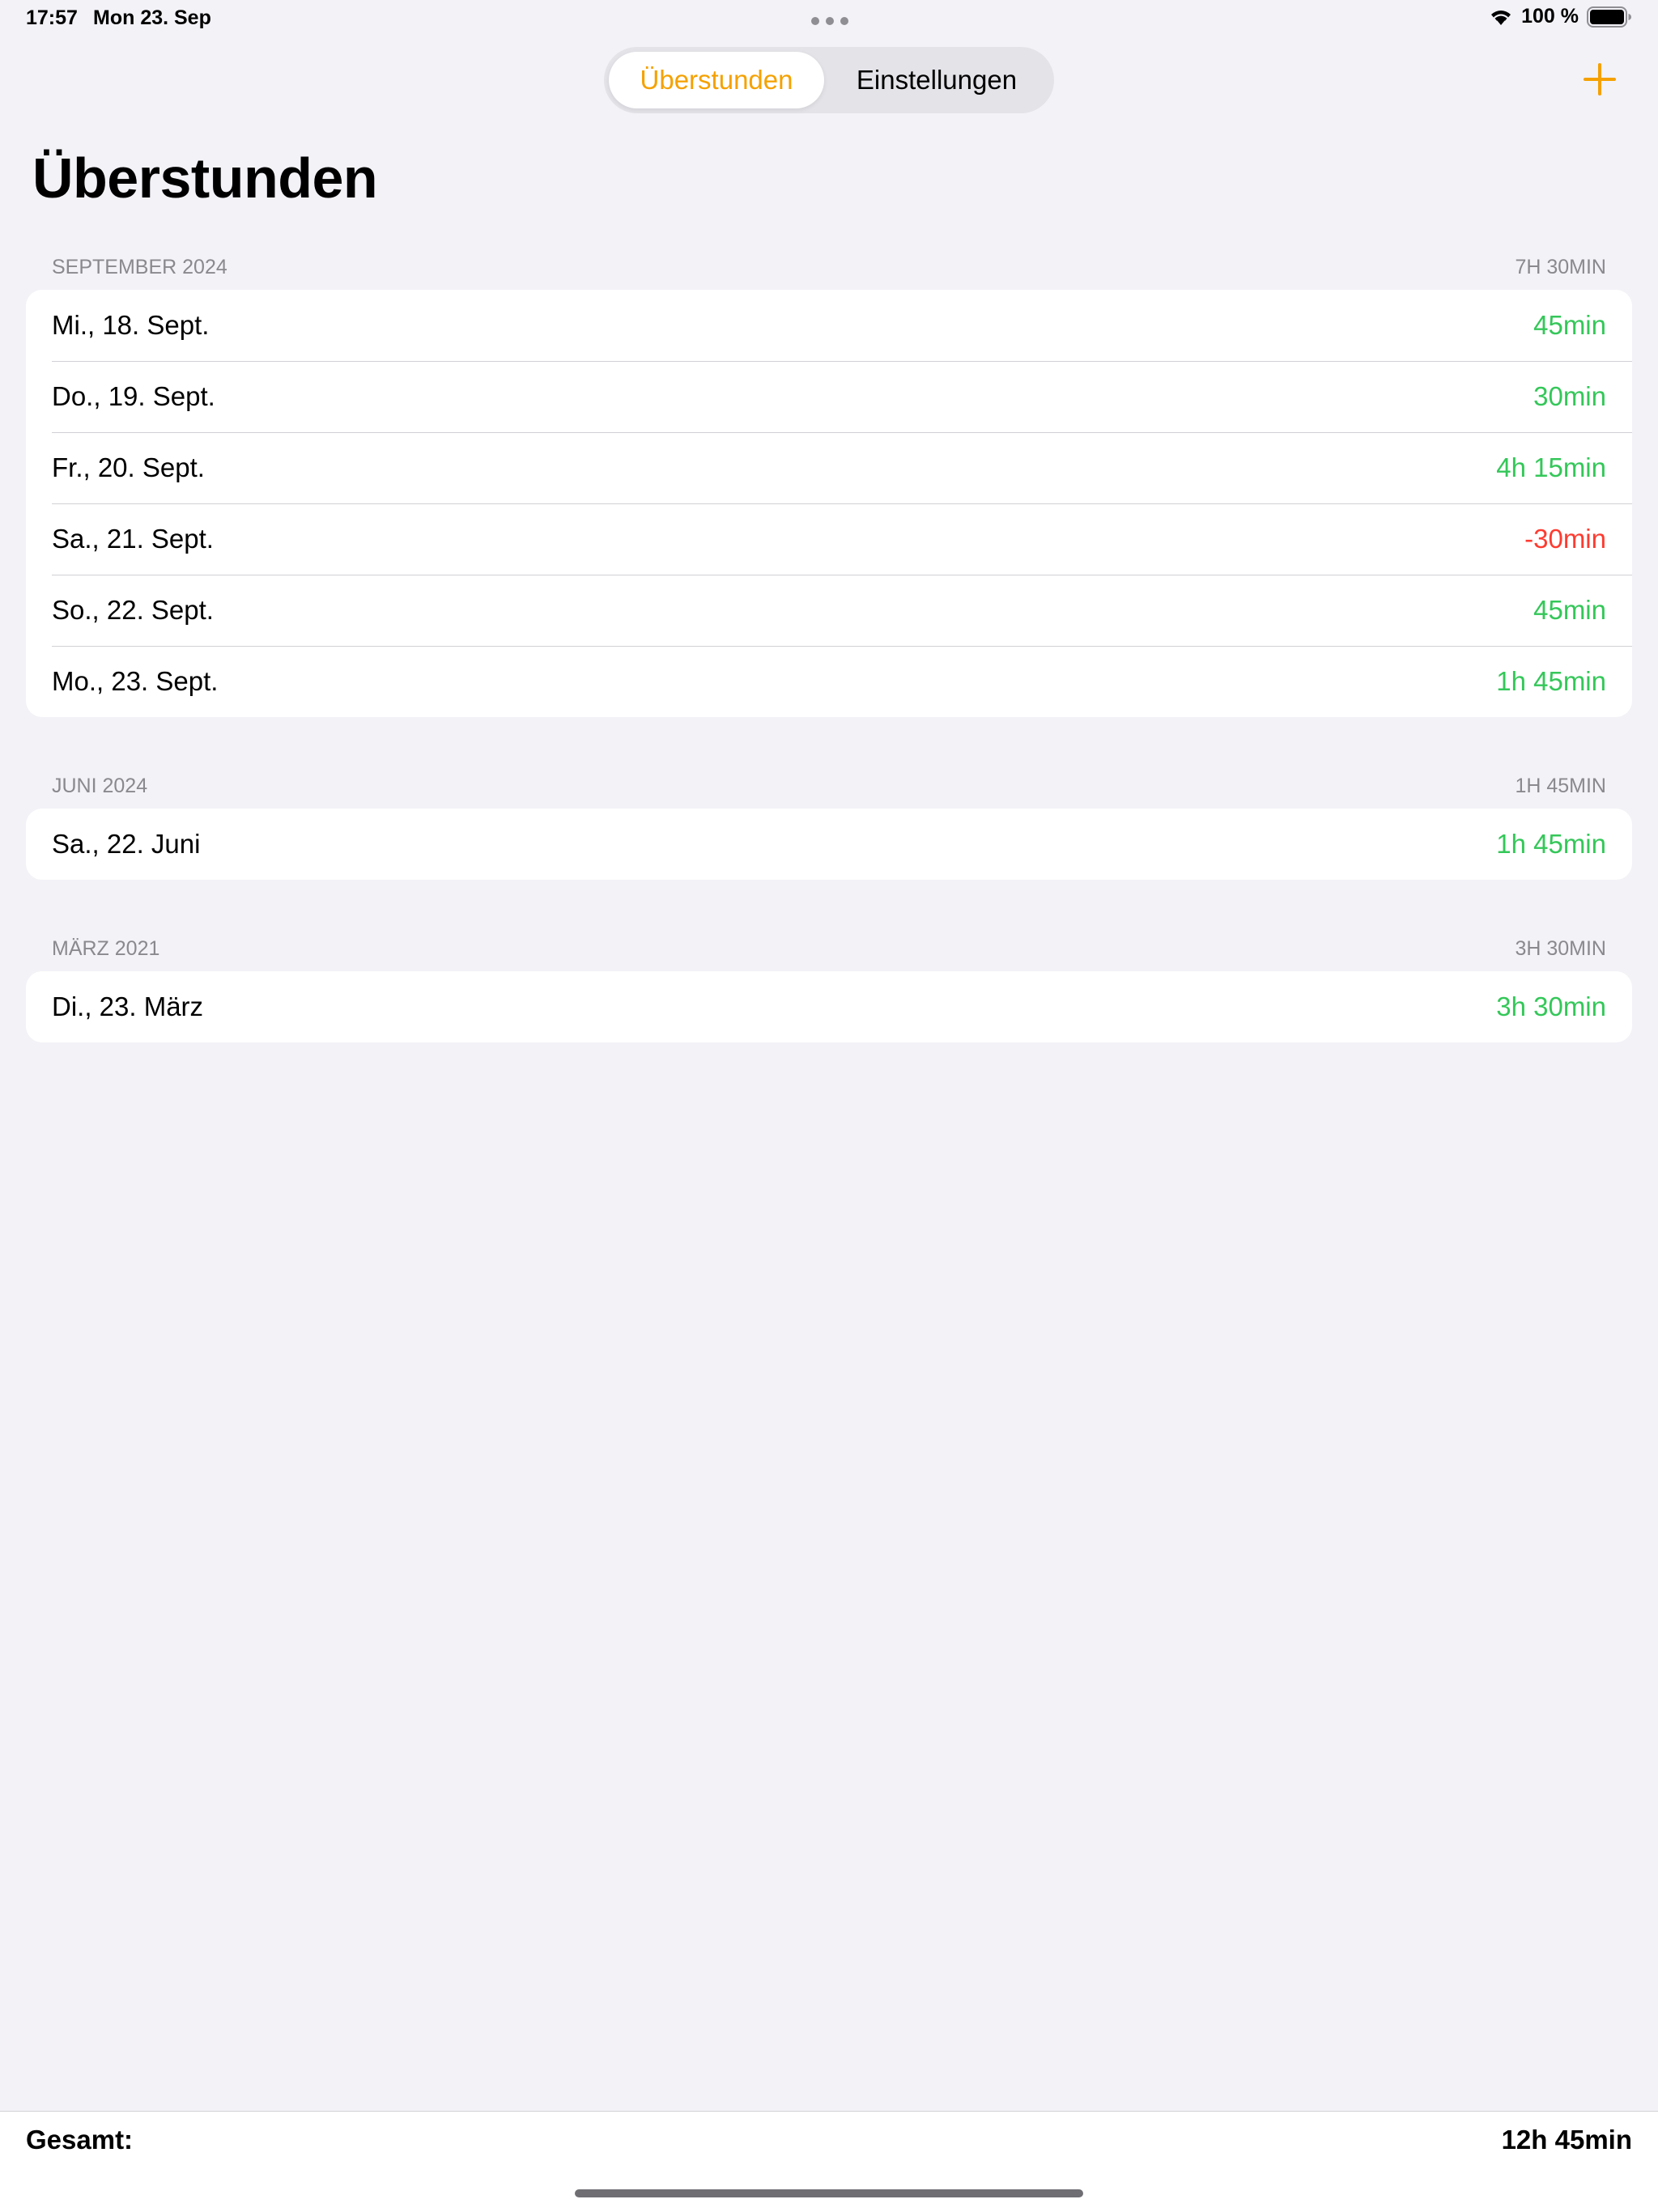 The image size is (1658, 2212). What do you see at coordinates (829, 267) in the screenshot?
I see `section-header: SEPTEMBER 2024 7H 30MIN` at bounding box center [829, 267].